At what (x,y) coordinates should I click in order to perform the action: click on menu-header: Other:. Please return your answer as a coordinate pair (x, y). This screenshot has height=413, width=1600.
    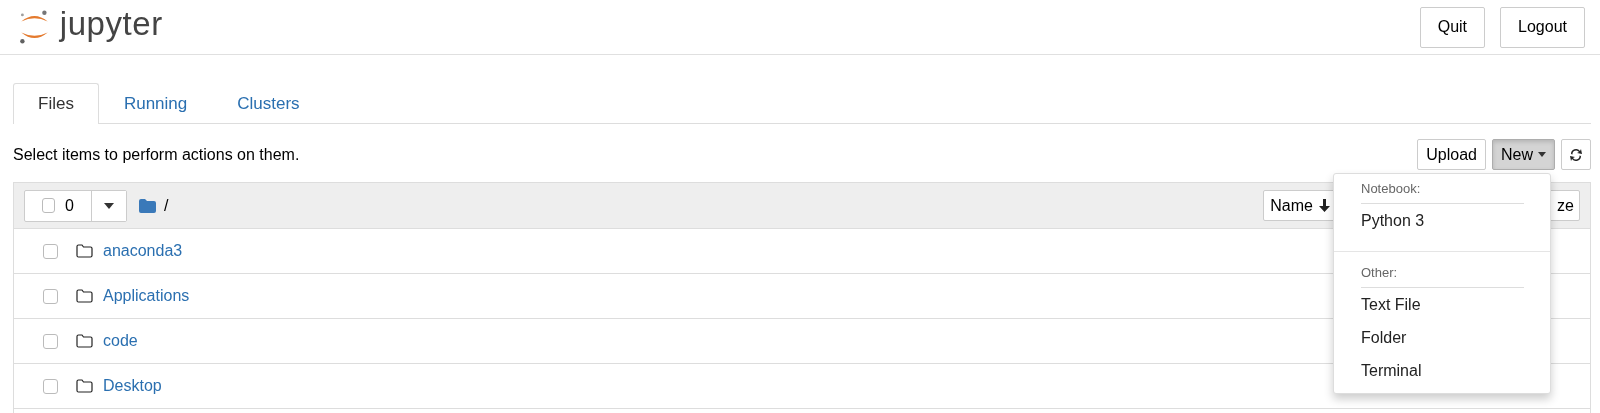
    Looking at the image, I should click on (1442, 275).